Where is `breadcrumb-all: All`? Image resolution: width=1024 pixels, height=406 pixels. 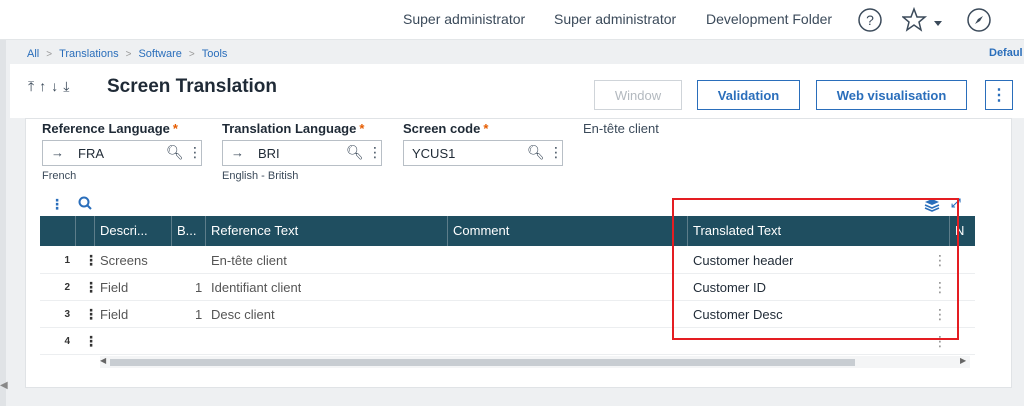 breadcrumb-all: All is located at coordinates (33, 54).